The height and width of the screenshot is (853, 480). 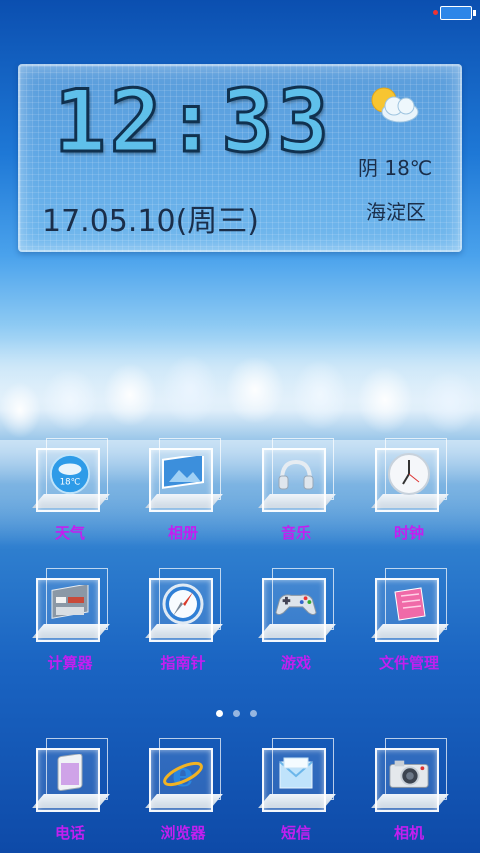 I want to click on calculator-icon, so click(x=70, y=604).